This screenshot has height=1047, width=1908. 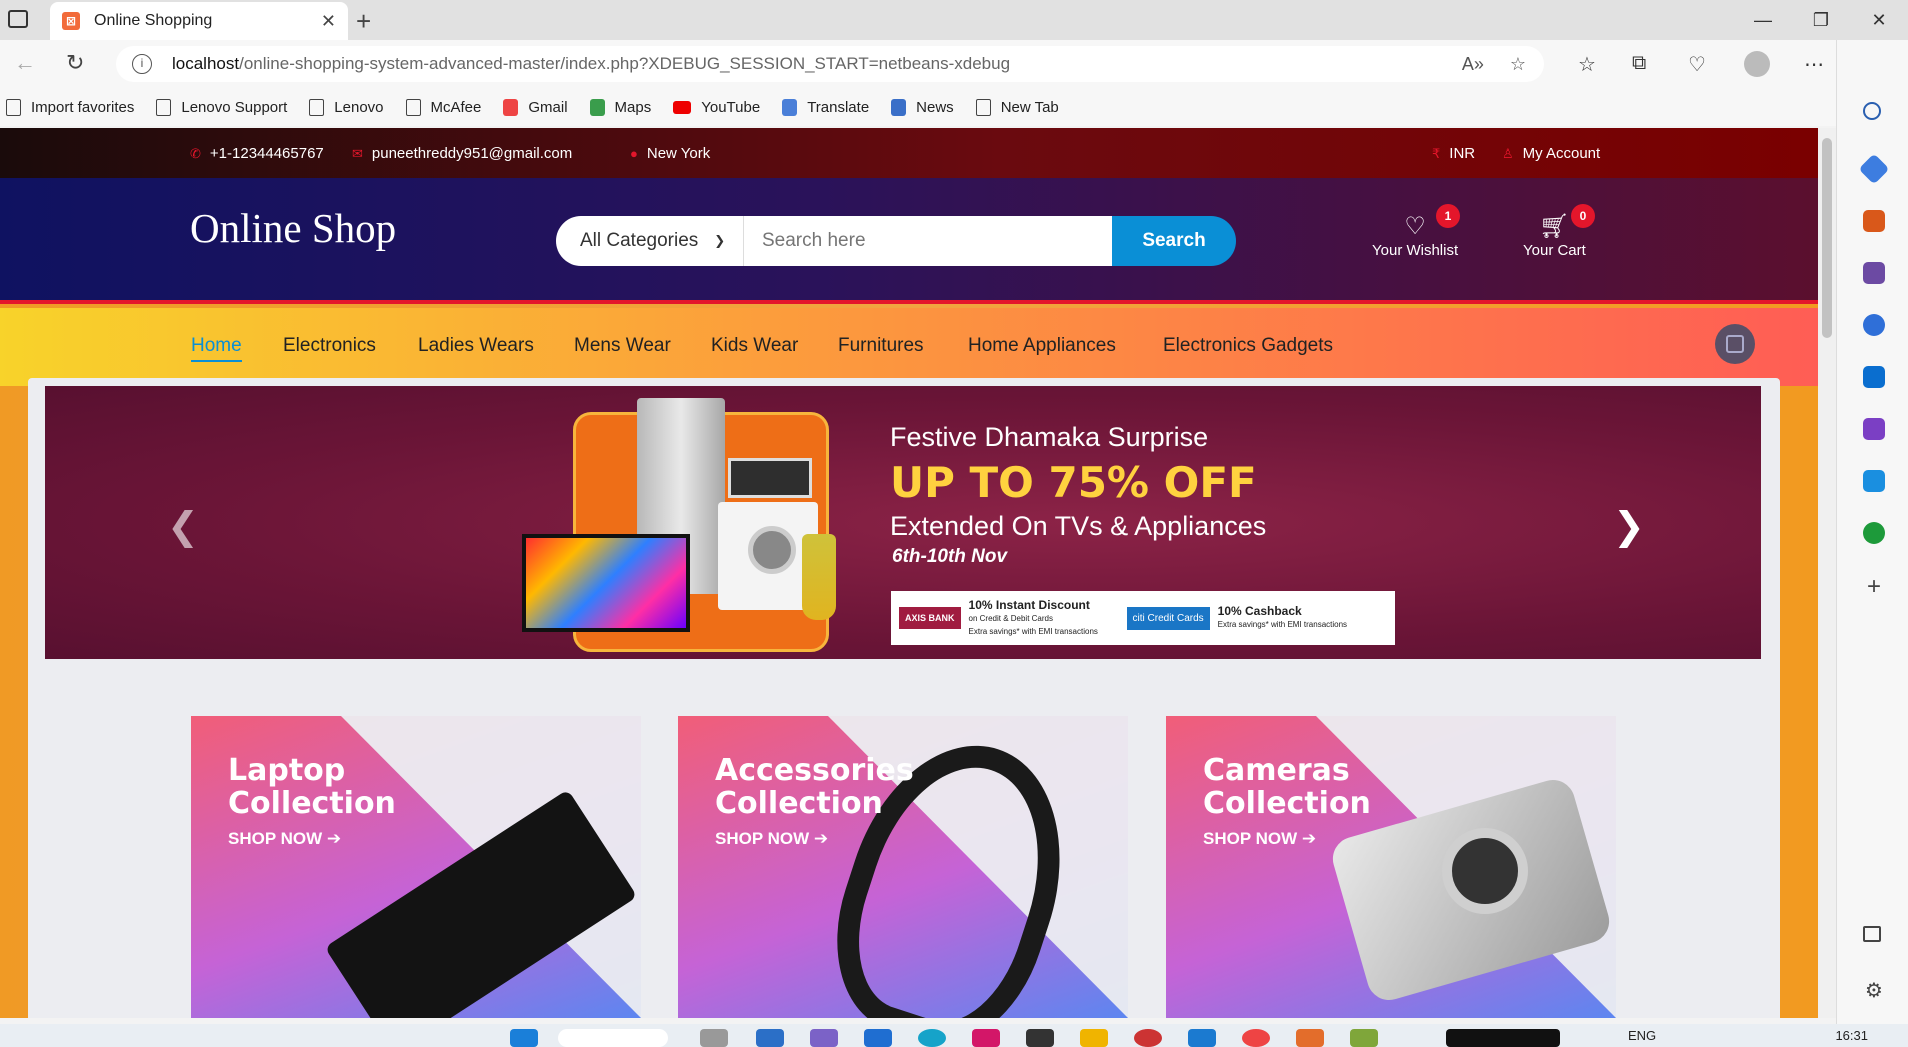 What do you see at coordinates (199, 21) in the screenshot?
I see `browser-tab: ⊠ Online Shopping ✕` at bounding box center [199, 21].